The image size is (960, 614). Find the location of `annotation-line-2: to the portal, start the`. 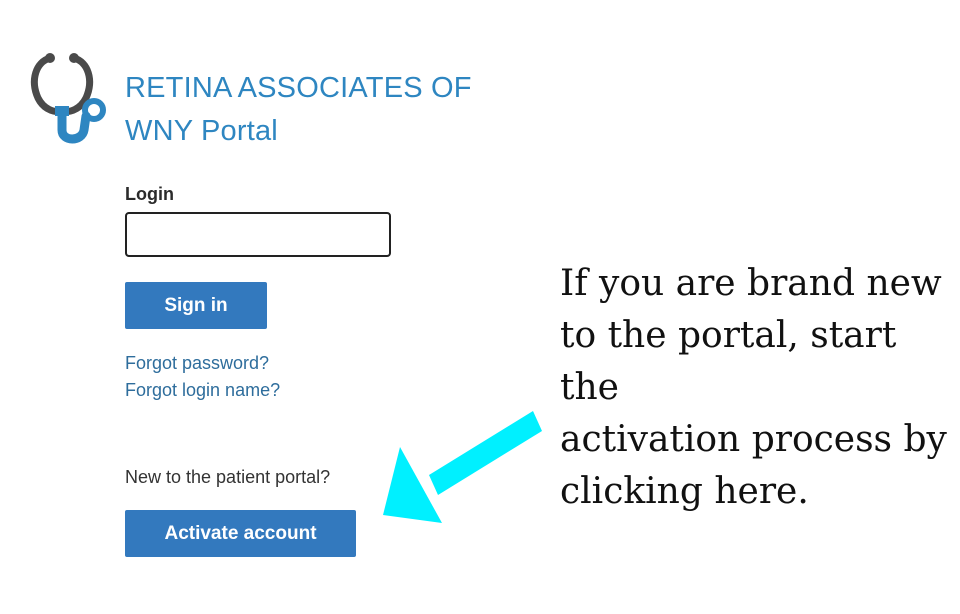

annotation-line-2: to the portal, start the is located at coordinates (728, 361).